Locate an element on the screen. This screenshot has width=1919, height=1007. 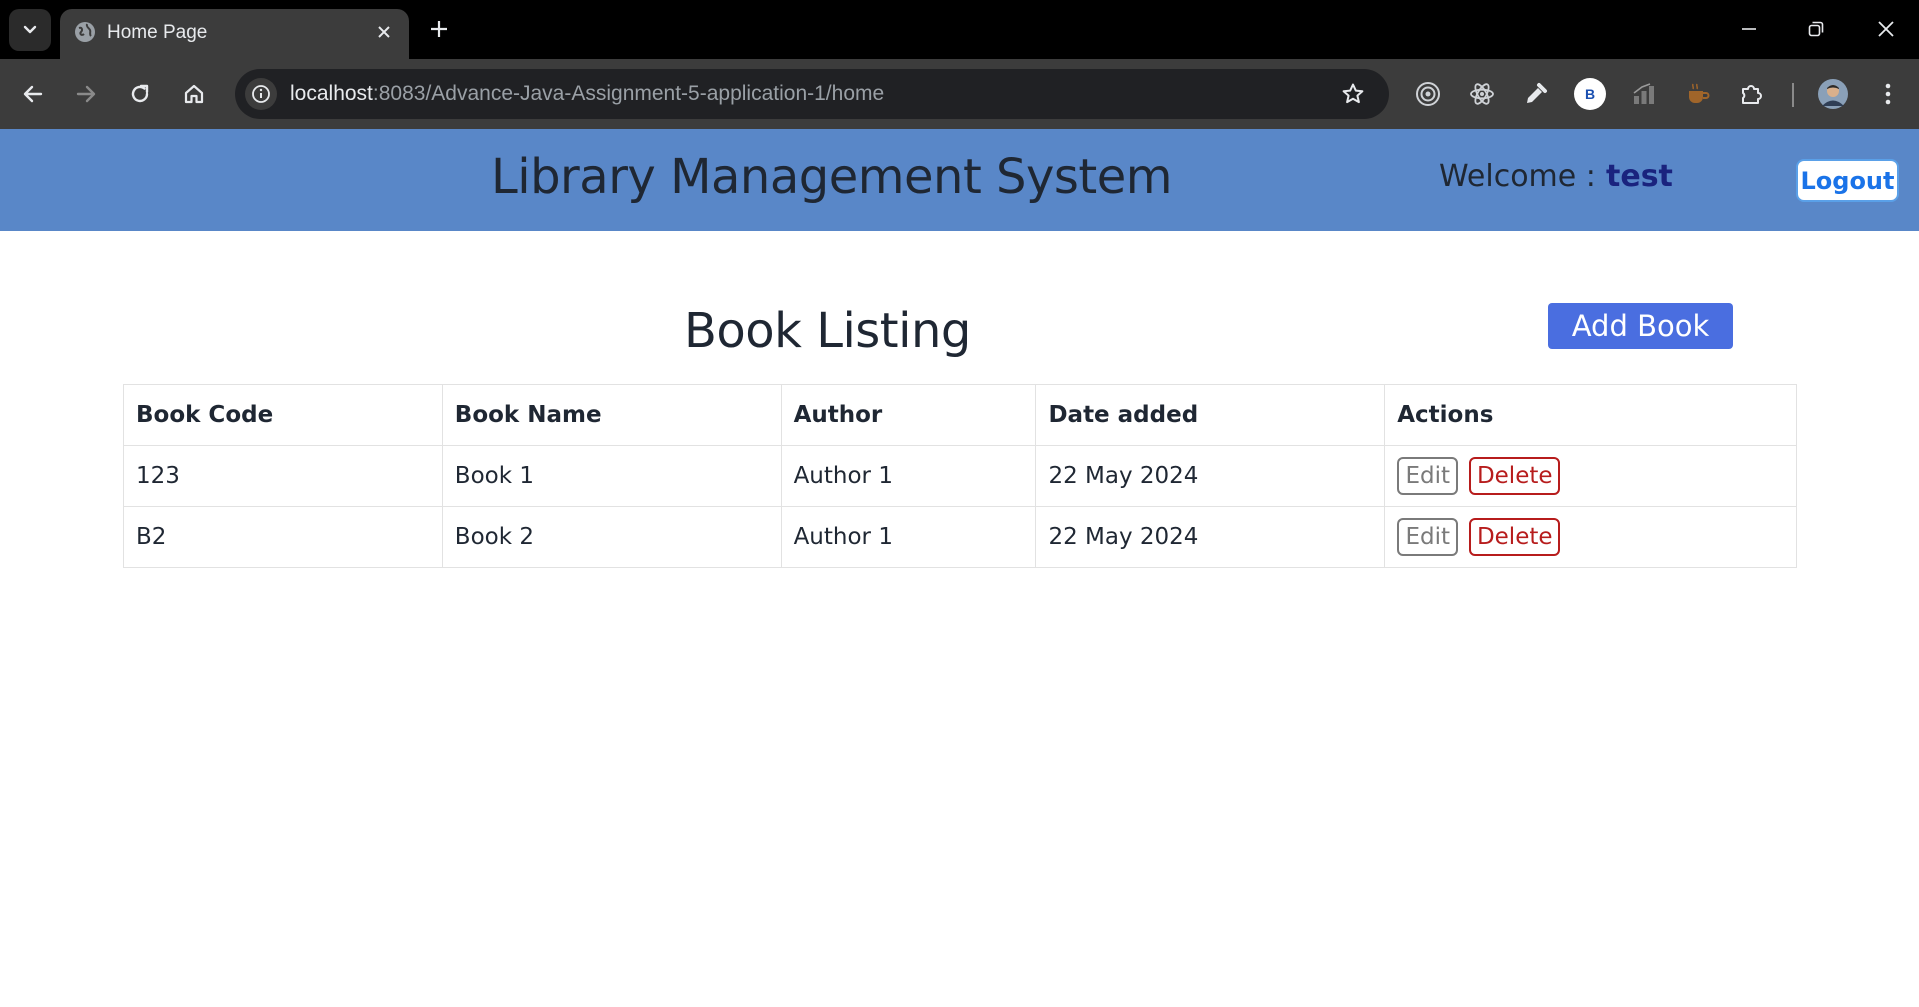
reload-icon is located at coordinates (140, 93).